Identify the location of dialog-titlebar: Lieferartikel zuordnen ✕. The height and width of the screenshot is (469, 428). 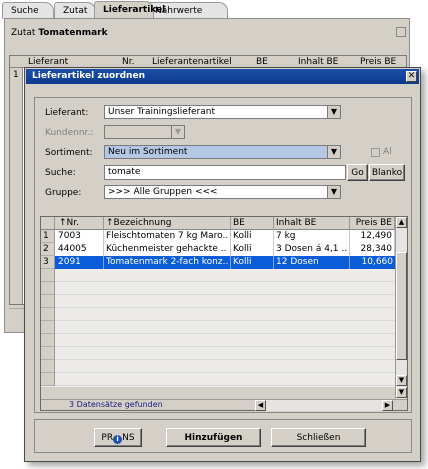
(222, 76).